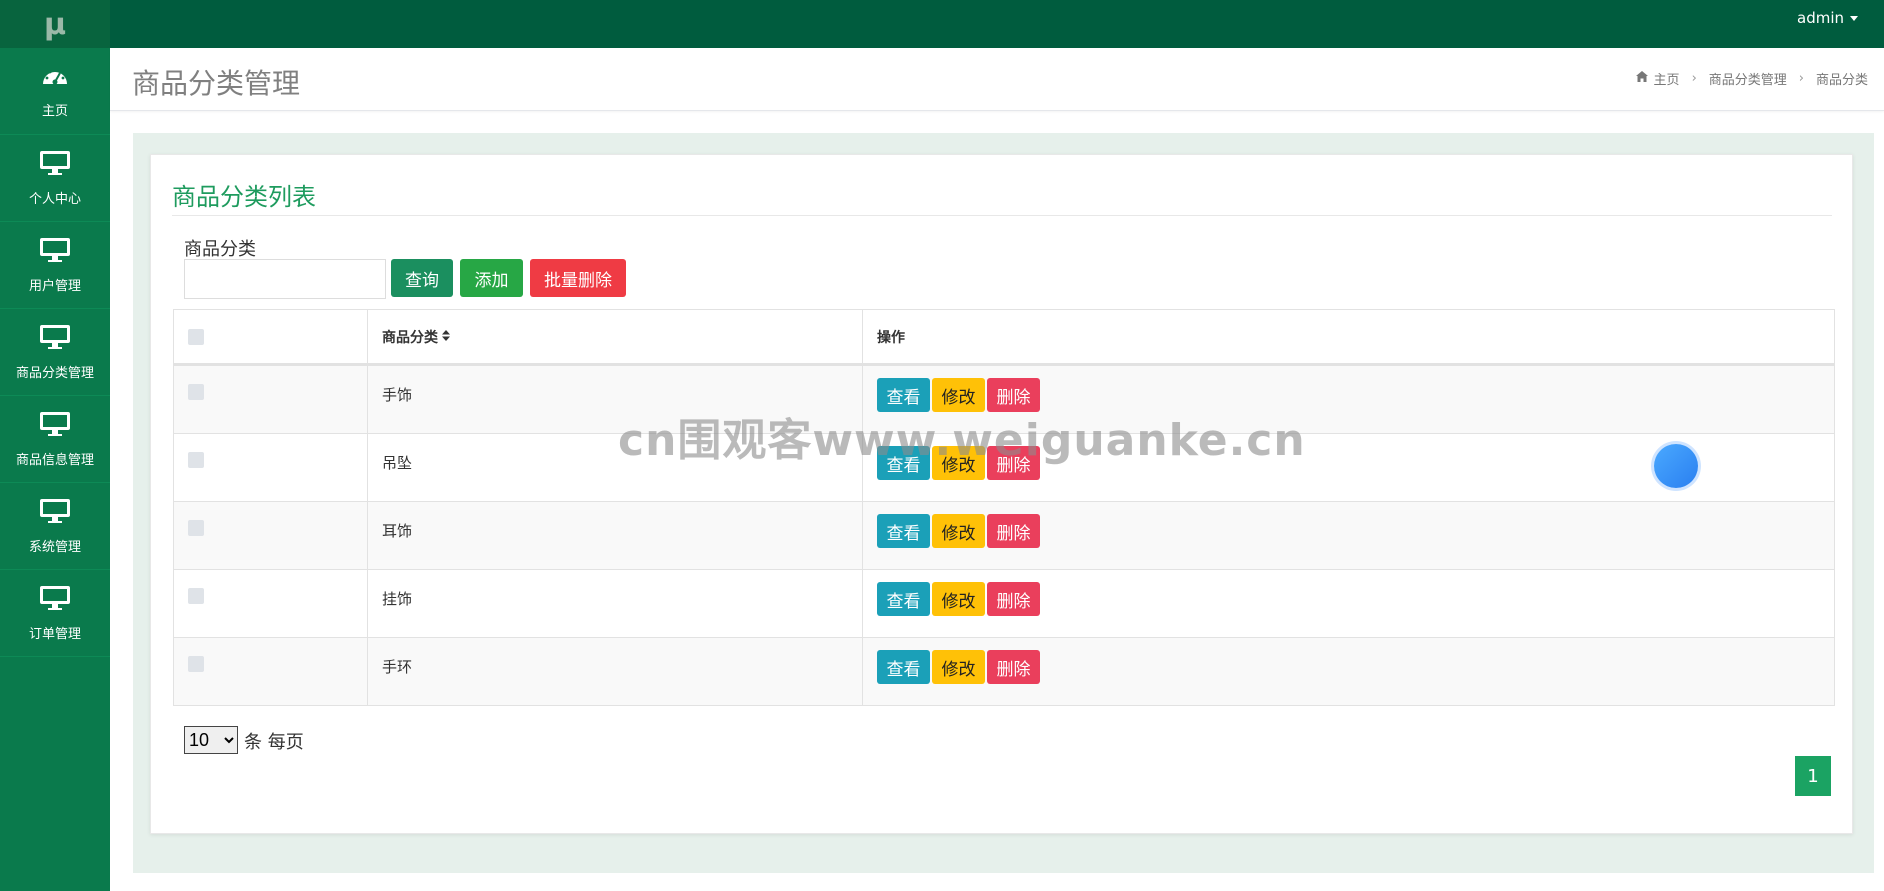  I want to click on user-menu: admin, so click(1827, 18).